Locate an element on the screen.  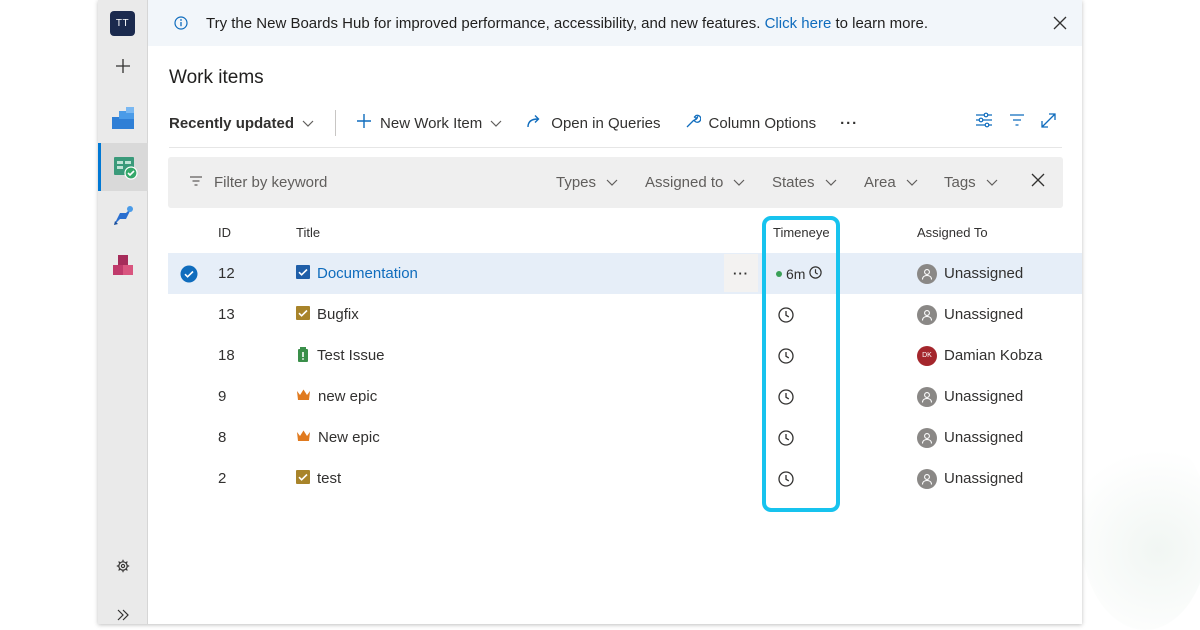
column-options-label: Column Options is located at coordinates (762, 123).